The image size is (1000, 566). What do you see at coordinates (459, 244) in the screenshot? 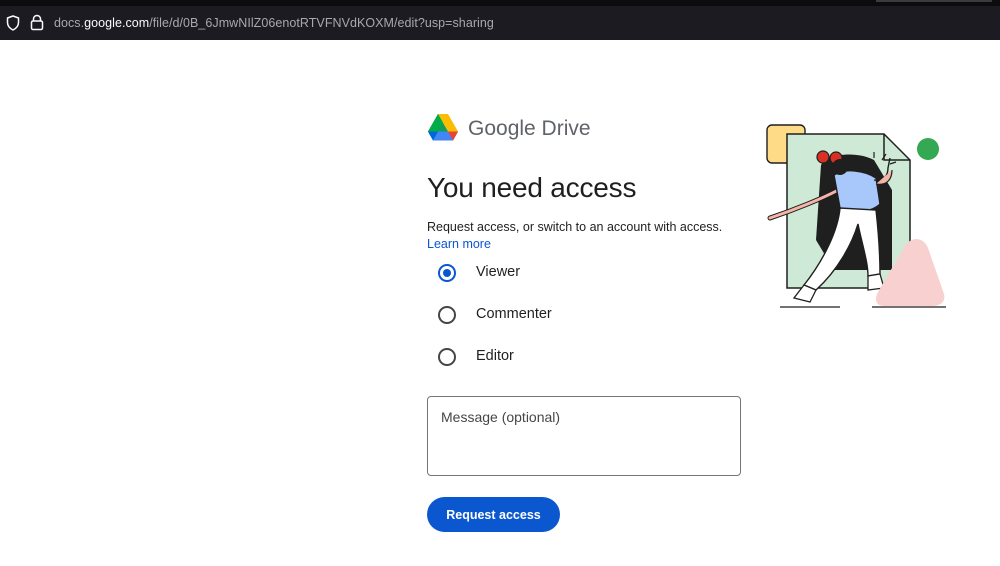
I see `learn-more-link: Learn more` at bounding box center [459, 244].